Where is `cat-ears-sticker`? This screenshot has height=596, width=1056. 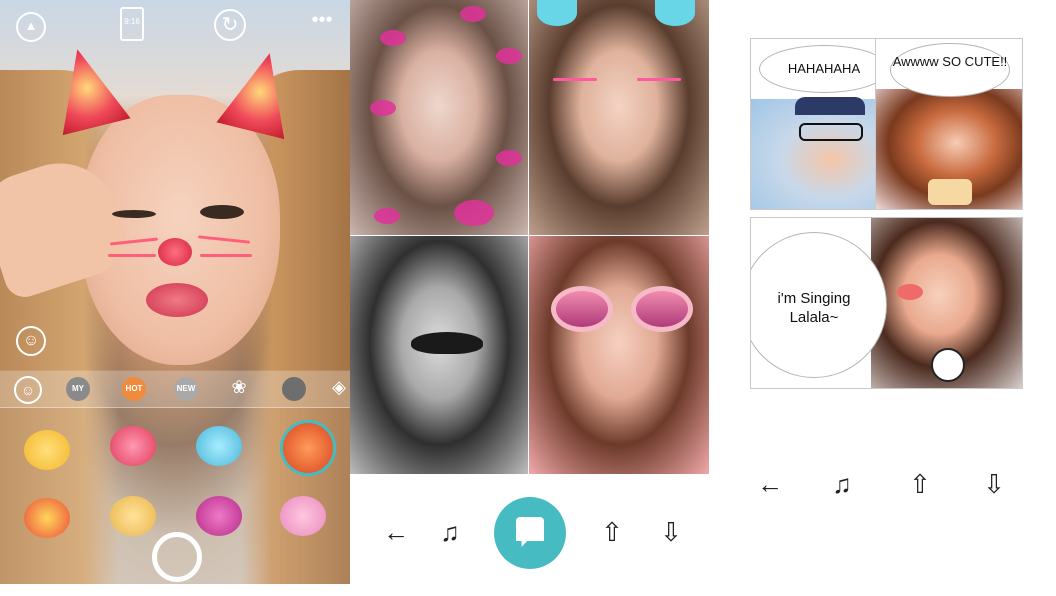 cat-ears-sticker is located at coordinates (133, 446).